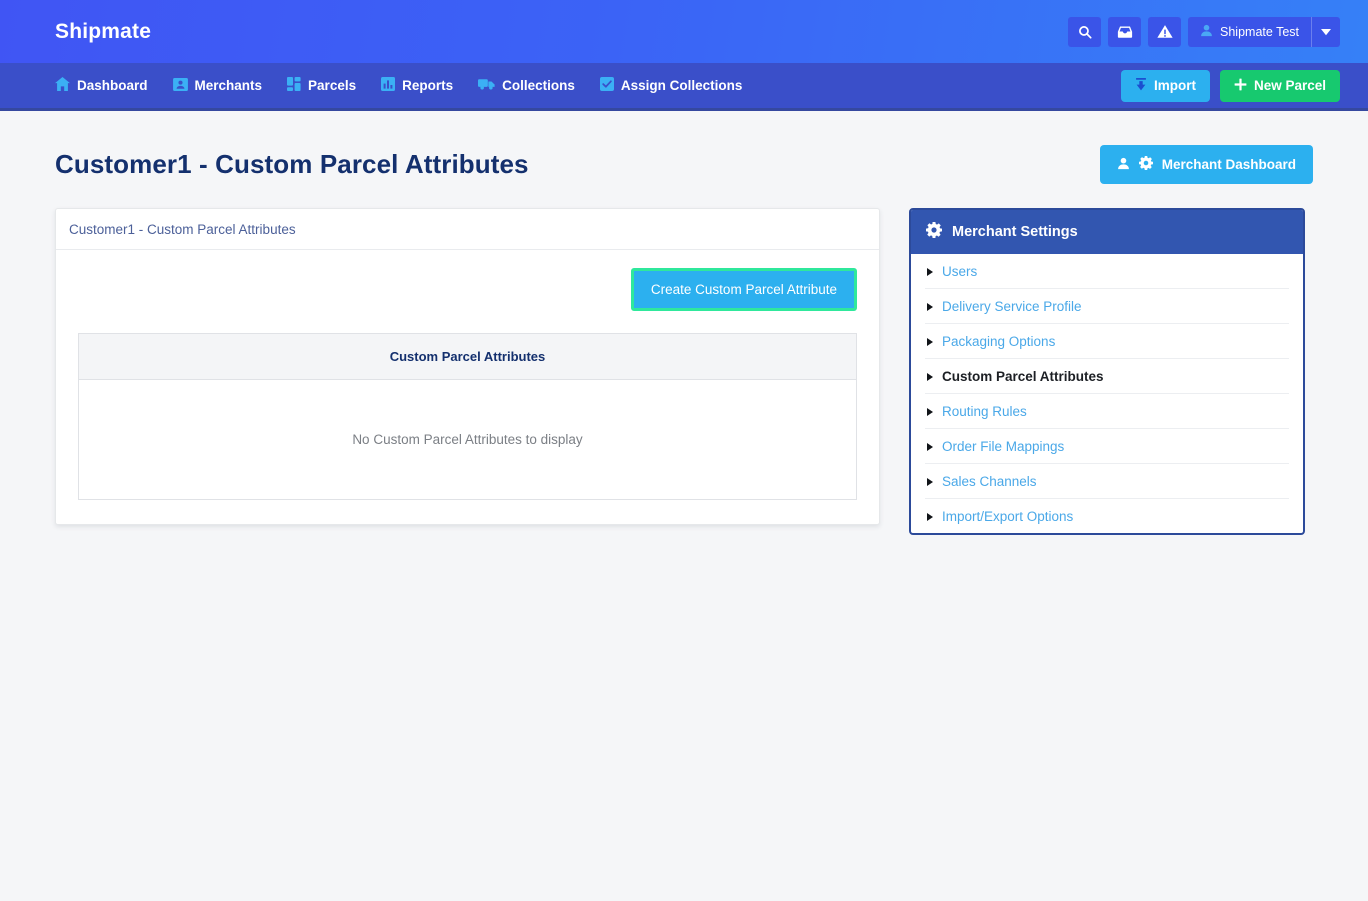 This screenshot has height=901, width=1368. What do you see at coordinates (1012, 306) in the screenshot?
I see `sidebar-item-label: Delivery Service Profile` at bounding box center [1012, 306].